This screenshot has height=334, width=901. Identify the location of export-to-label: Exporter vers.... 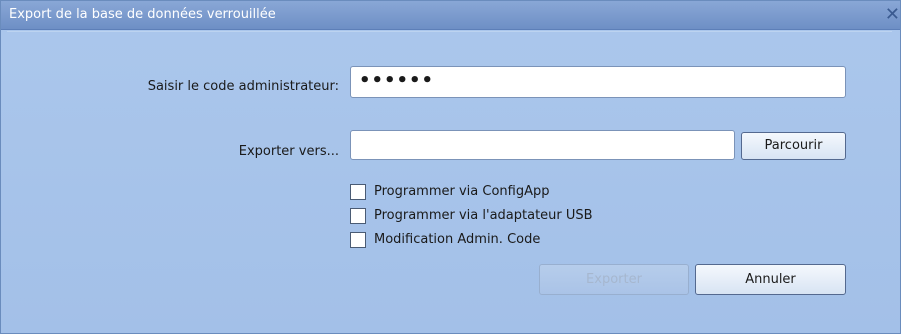
(288, 151).